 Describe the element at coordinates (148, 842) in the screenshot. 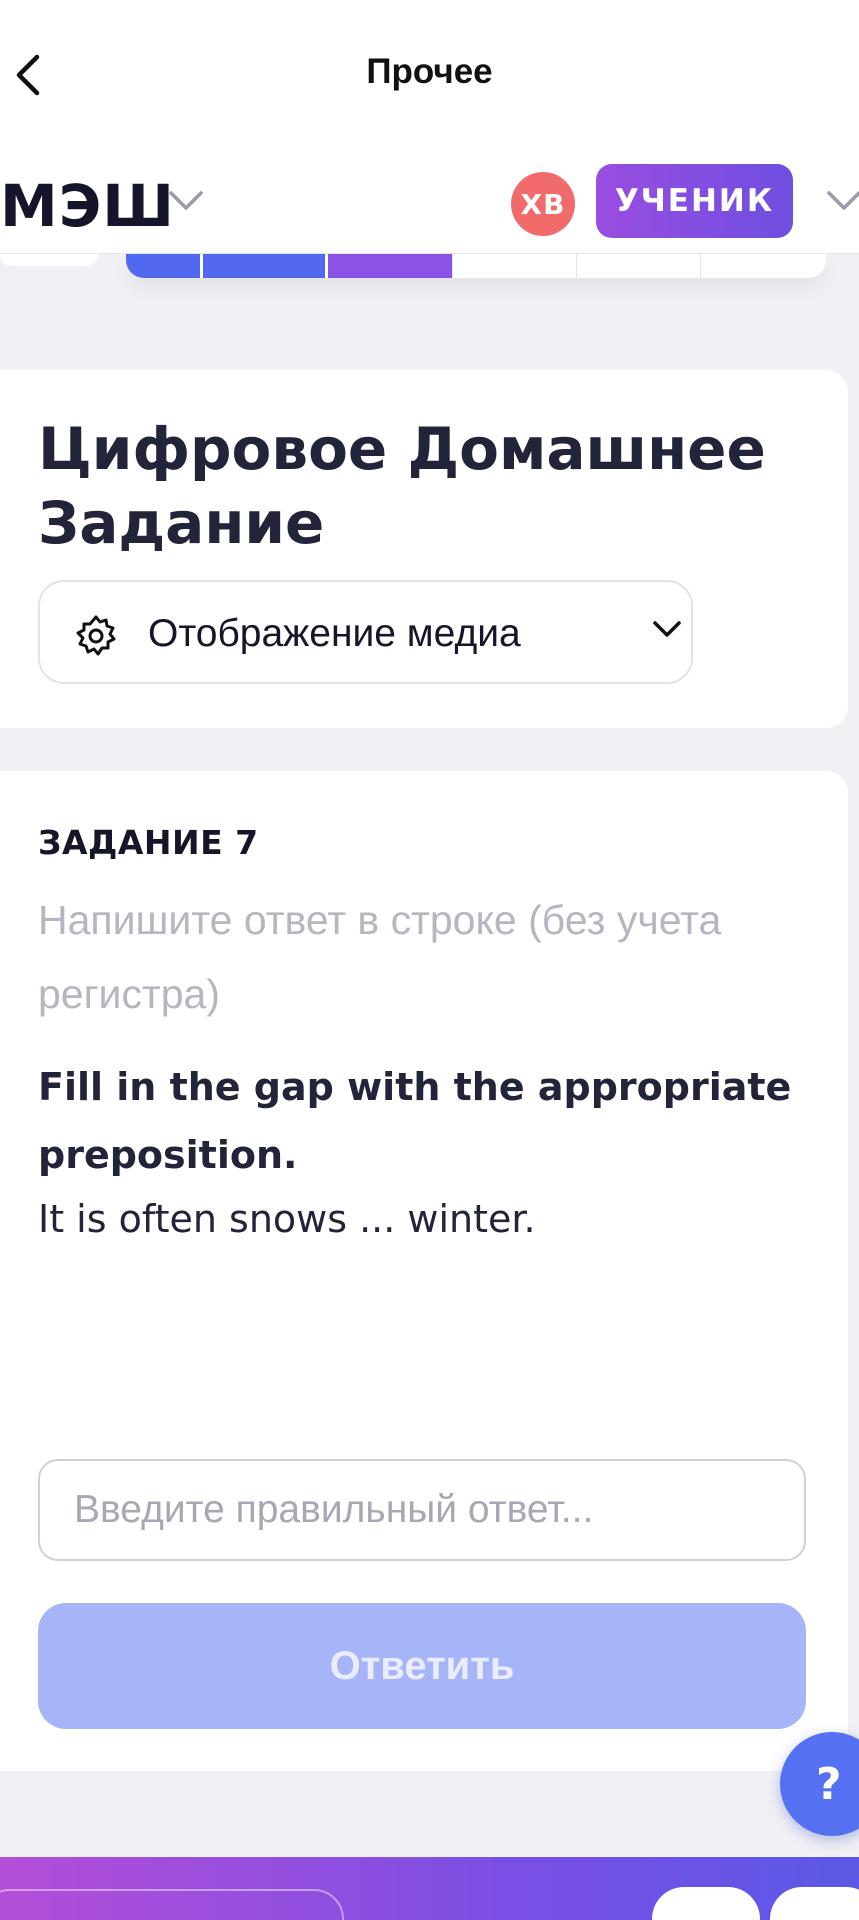

I see `task-number: ЗАДАНИЕ 7` at that location.